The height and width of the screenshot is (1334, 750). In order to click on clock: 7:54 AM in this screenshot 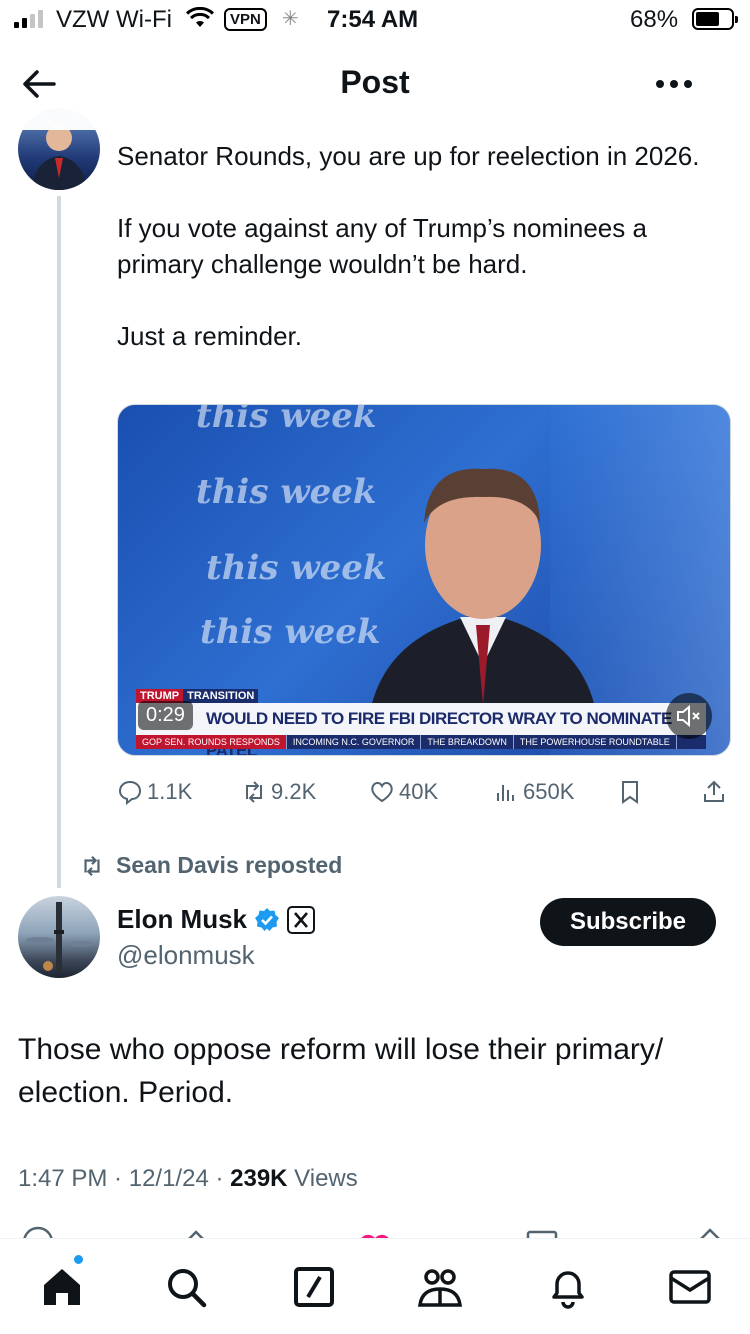, I will do `click(373, 19)`.